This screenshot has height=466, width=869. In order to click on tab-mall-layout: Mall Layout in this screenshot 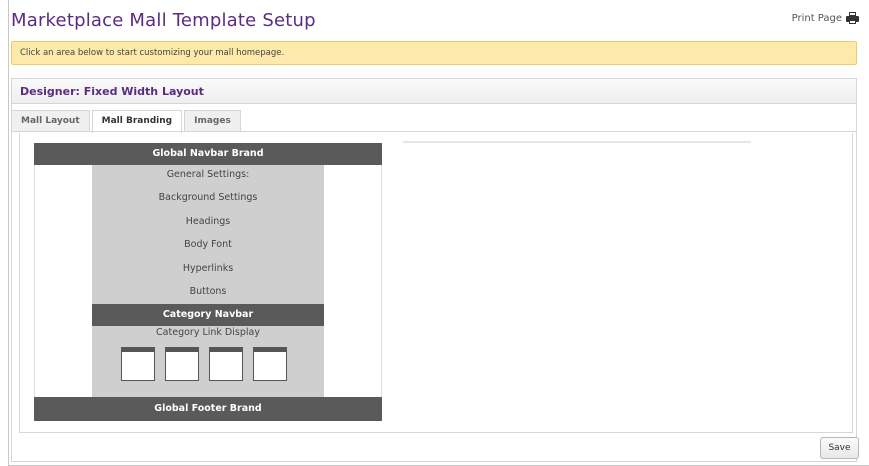, I will do `click(50, 121)`.